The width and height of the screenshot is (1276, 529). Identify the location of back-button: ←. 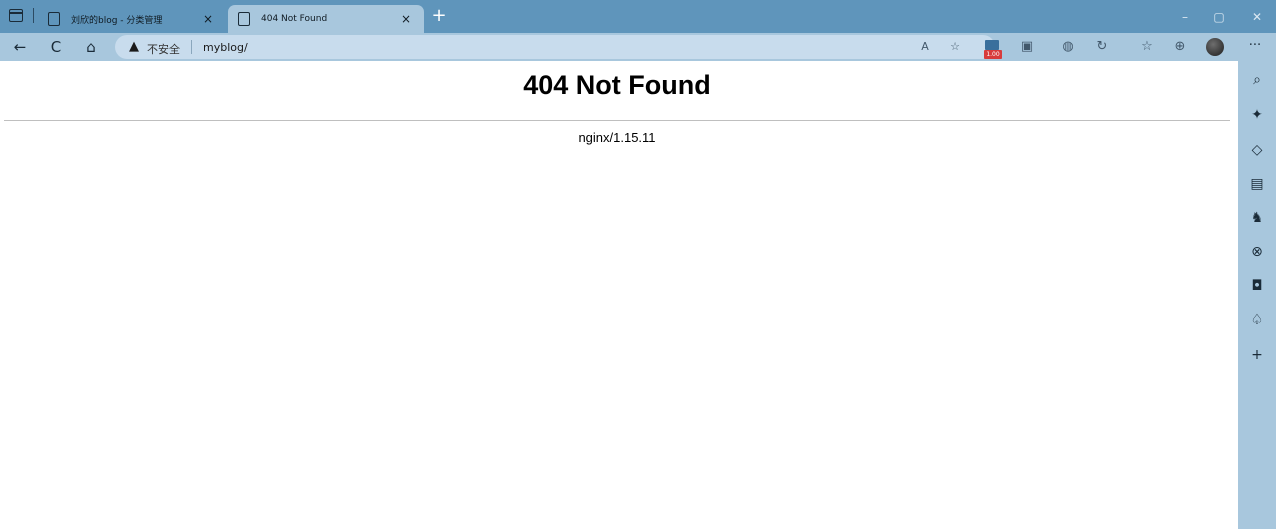
(20, 47).